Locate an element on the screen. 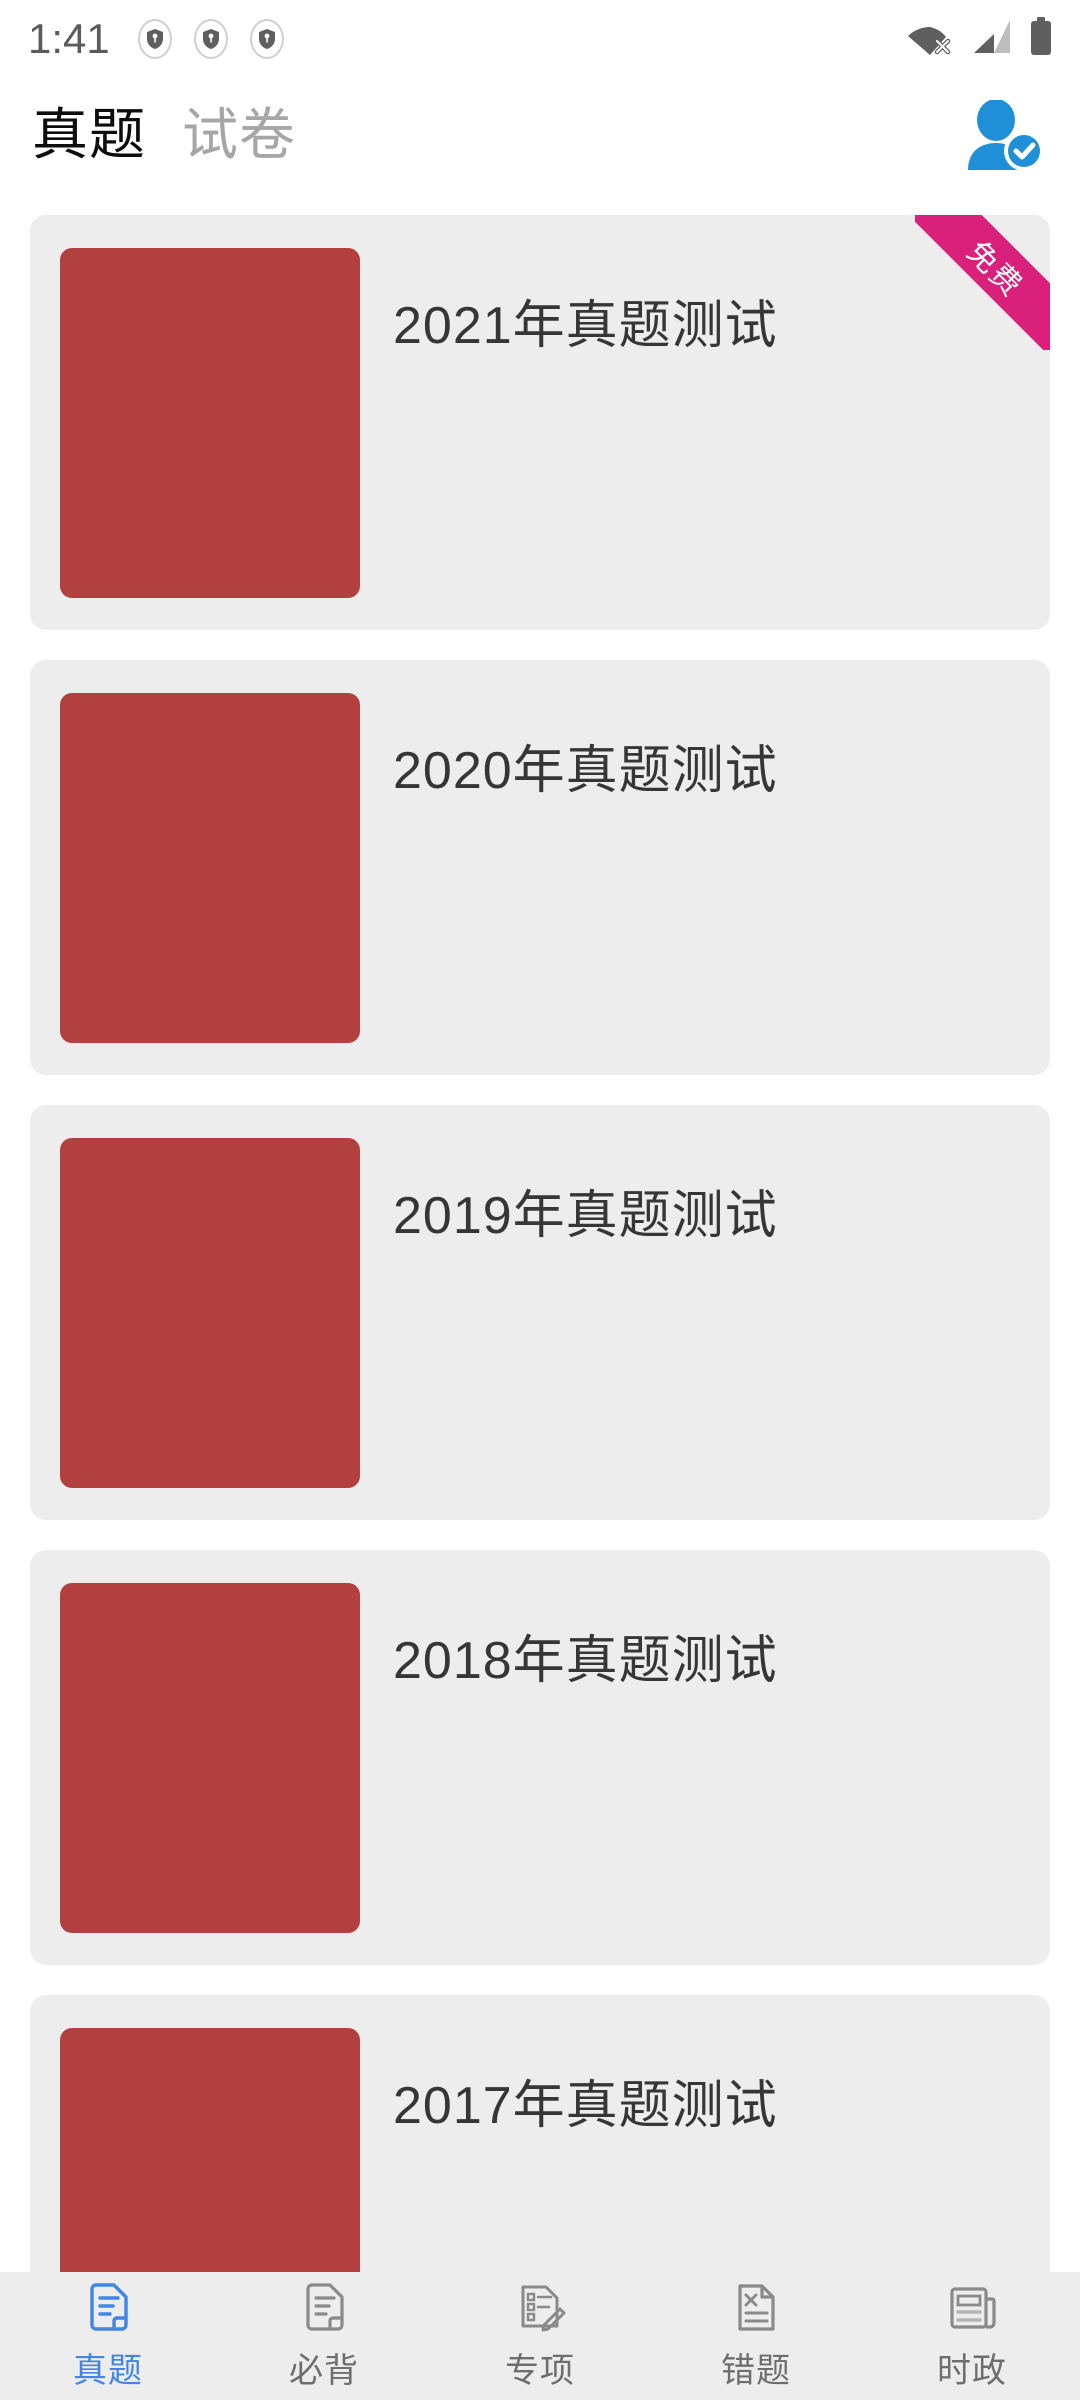 This screenshot has width=1080, height=2400. nav-item-zhenti: 真题 is located at coordinates (108, 2336).